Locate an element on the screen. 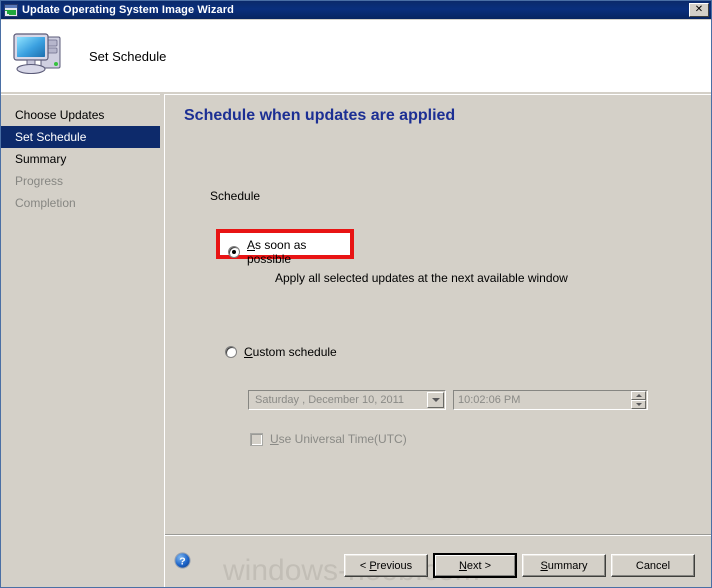 Image resolution: width=712 pixels, height=588 pixels. radio-asap-label: As soon as possible is located at coordinates (298, 252).